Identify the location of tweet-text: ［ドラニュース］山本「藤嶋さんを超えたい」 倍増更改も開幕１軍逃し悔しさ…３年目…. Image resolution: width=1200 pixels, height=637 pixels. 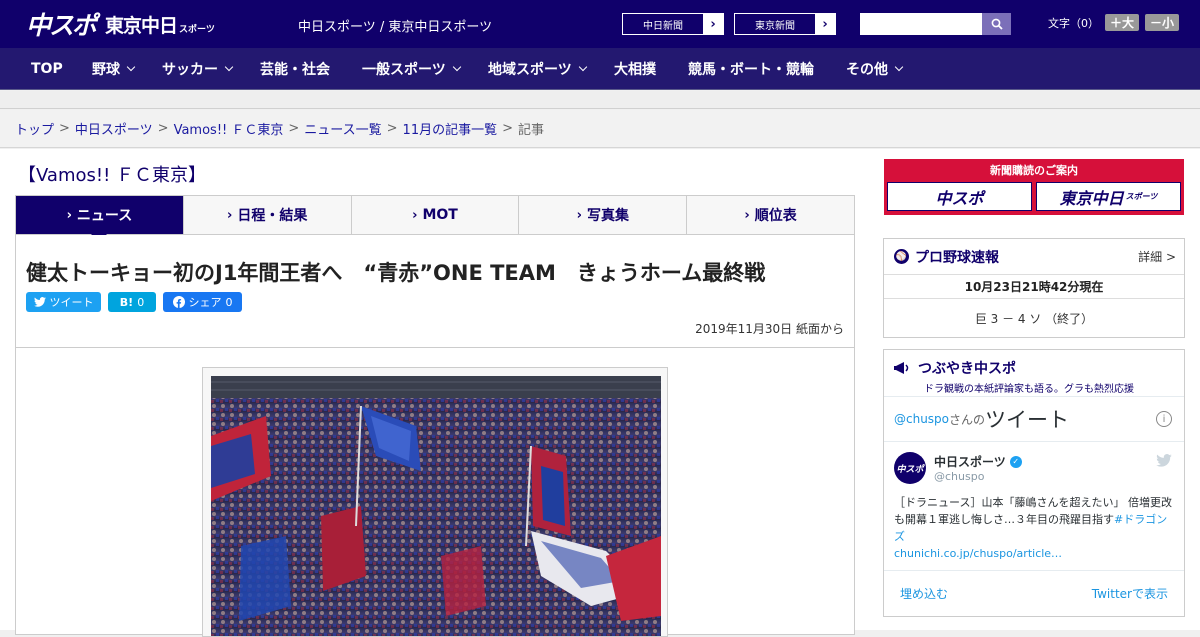
(1033, 528).